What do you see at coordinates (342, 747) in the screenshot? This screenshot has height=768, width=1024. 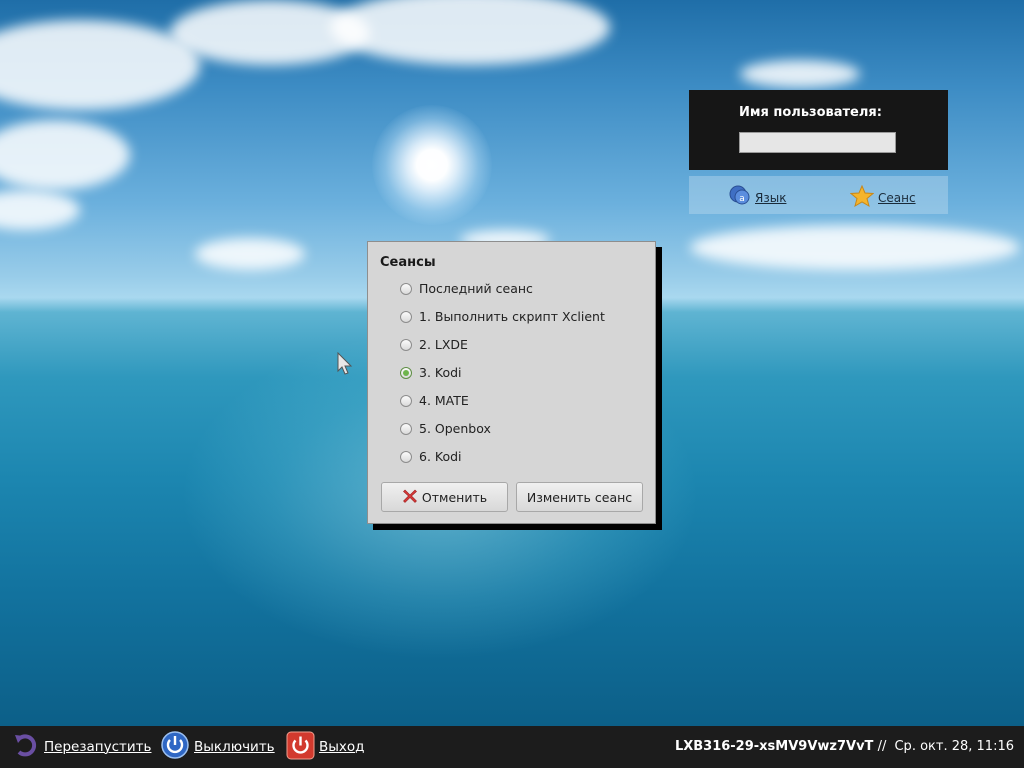 I see `logout-button-label: Выход` at bounding box center [342, 747].